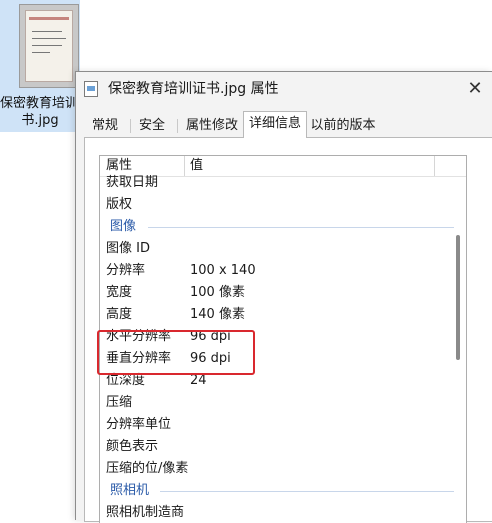  What do you see at coordinates (145, 512) in the screenshot?
I see `property-name: 照相机制造商` at bounding box center [145, 512].